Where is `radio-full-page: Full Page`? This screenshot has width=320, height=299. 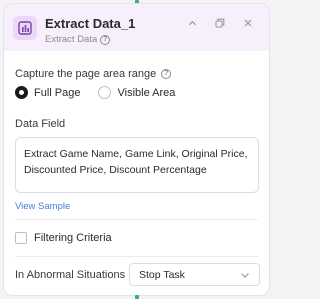 radio-full-page: Full Page is located at coordinates (47, 92).